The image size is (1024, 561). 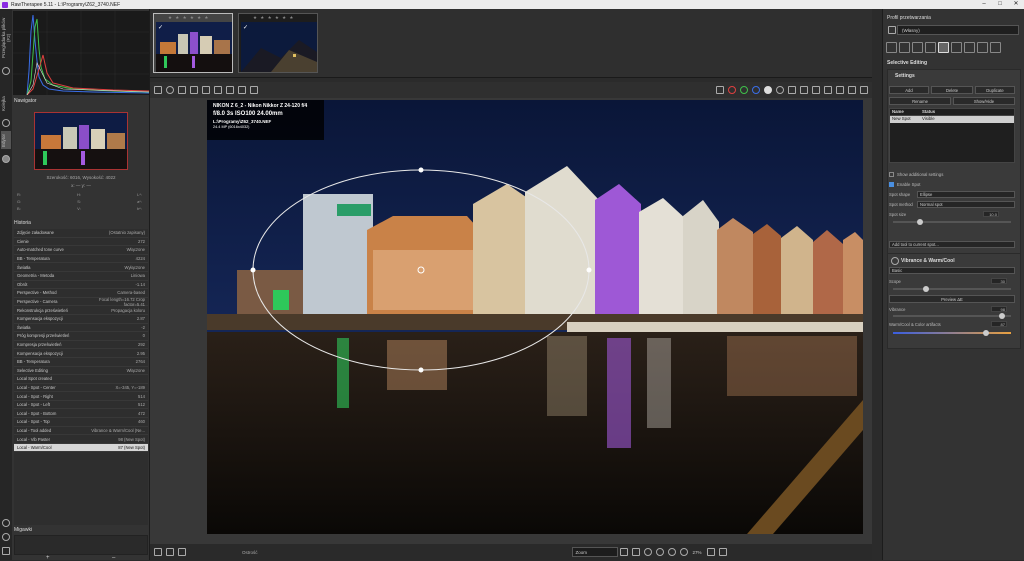 What do you see at coordinates (81, 276) in the screenshot?
I see `history-row: Geometria - Metoda Liniowa` at bounding box center [81, 276].